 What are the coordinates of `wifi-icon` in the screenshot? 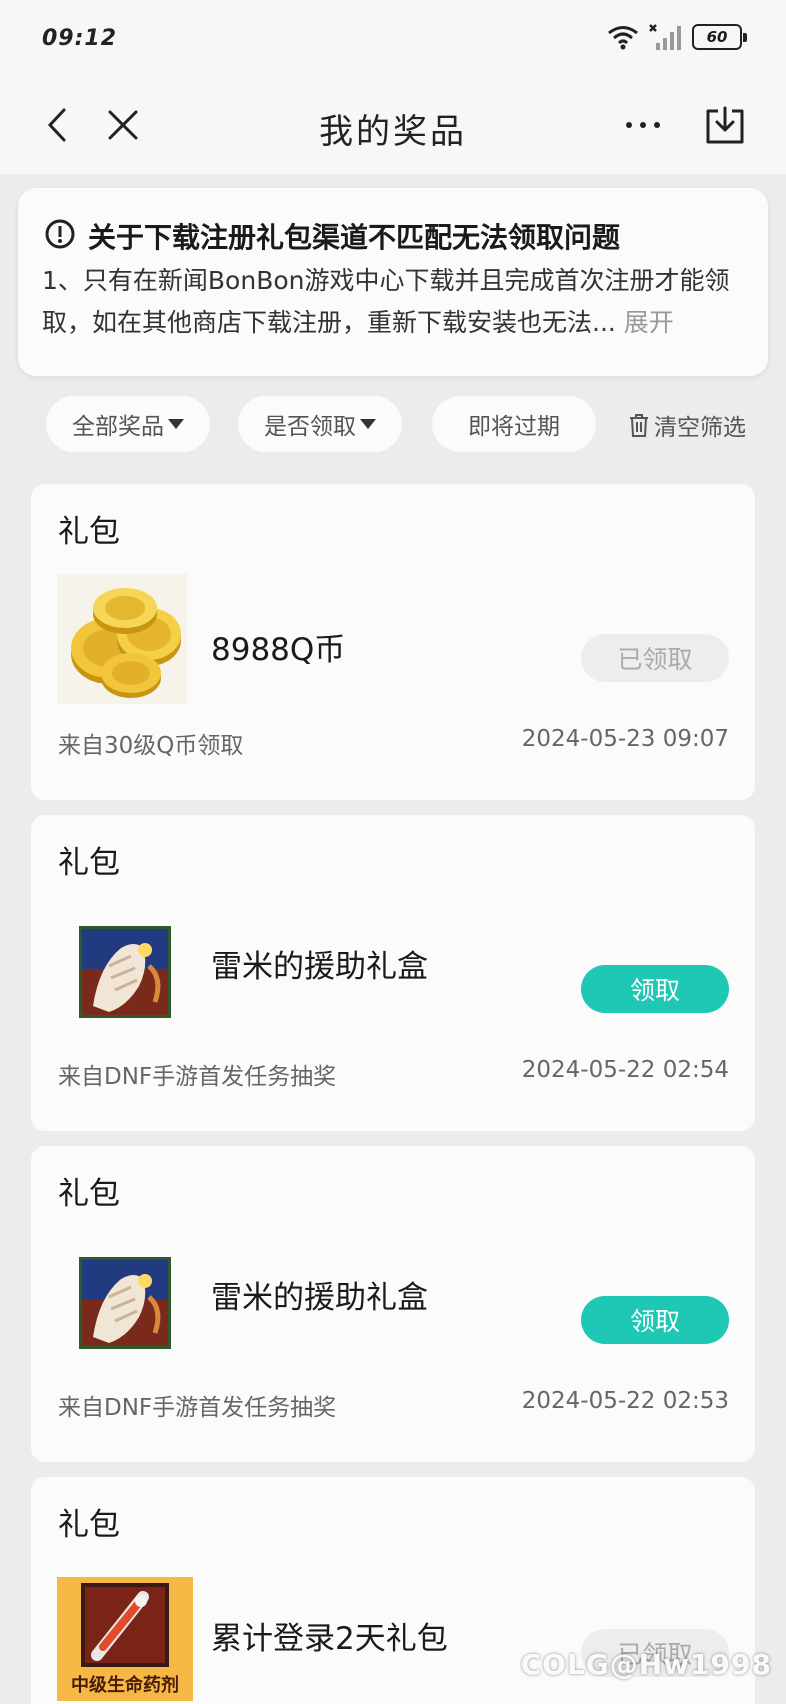 It's located at (623, 38).